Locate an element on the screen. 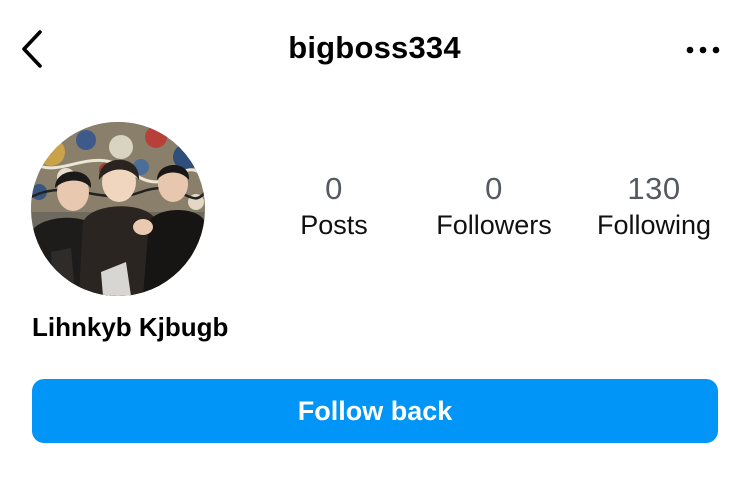 The height and width of the screenshot is (483, 749). more-options-button is located at coordinates (703, 50).